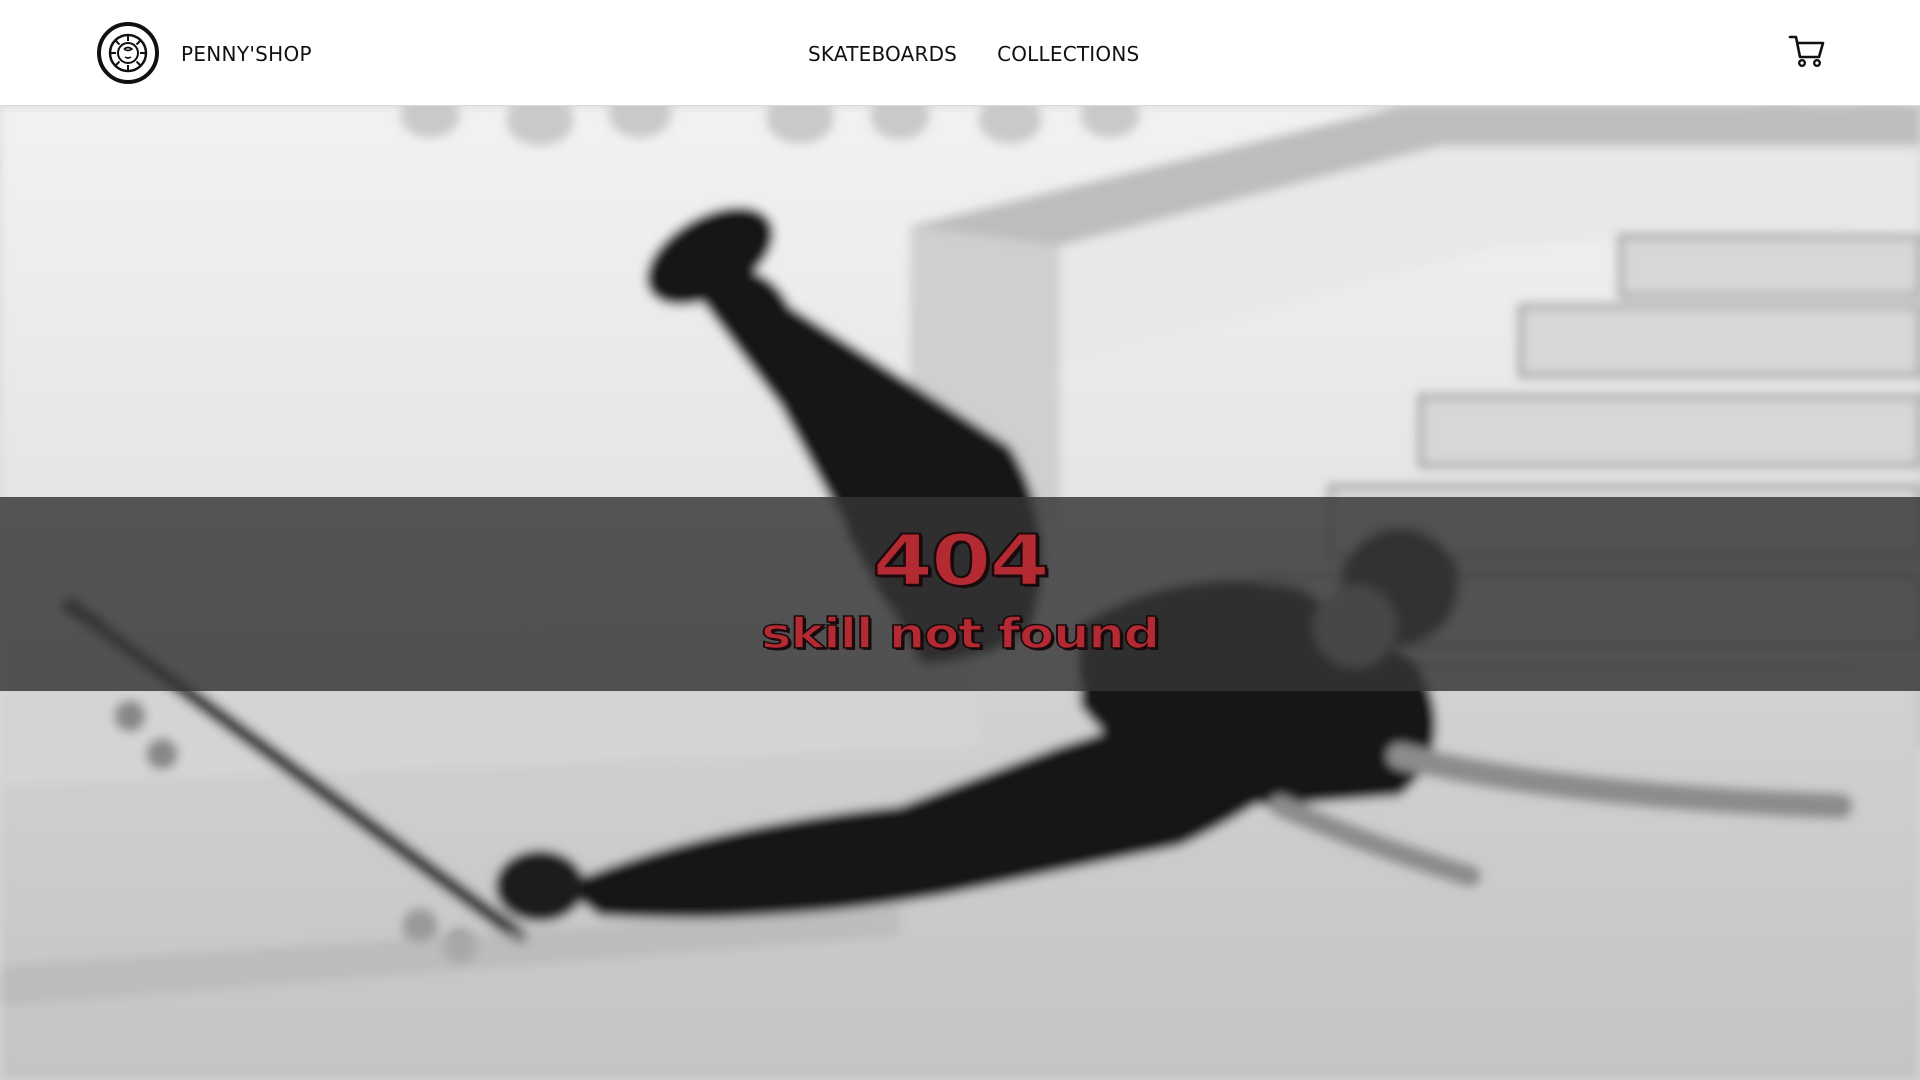  I want to click on nav-skateboards: SKATEBOARDS, so click(882, 54).